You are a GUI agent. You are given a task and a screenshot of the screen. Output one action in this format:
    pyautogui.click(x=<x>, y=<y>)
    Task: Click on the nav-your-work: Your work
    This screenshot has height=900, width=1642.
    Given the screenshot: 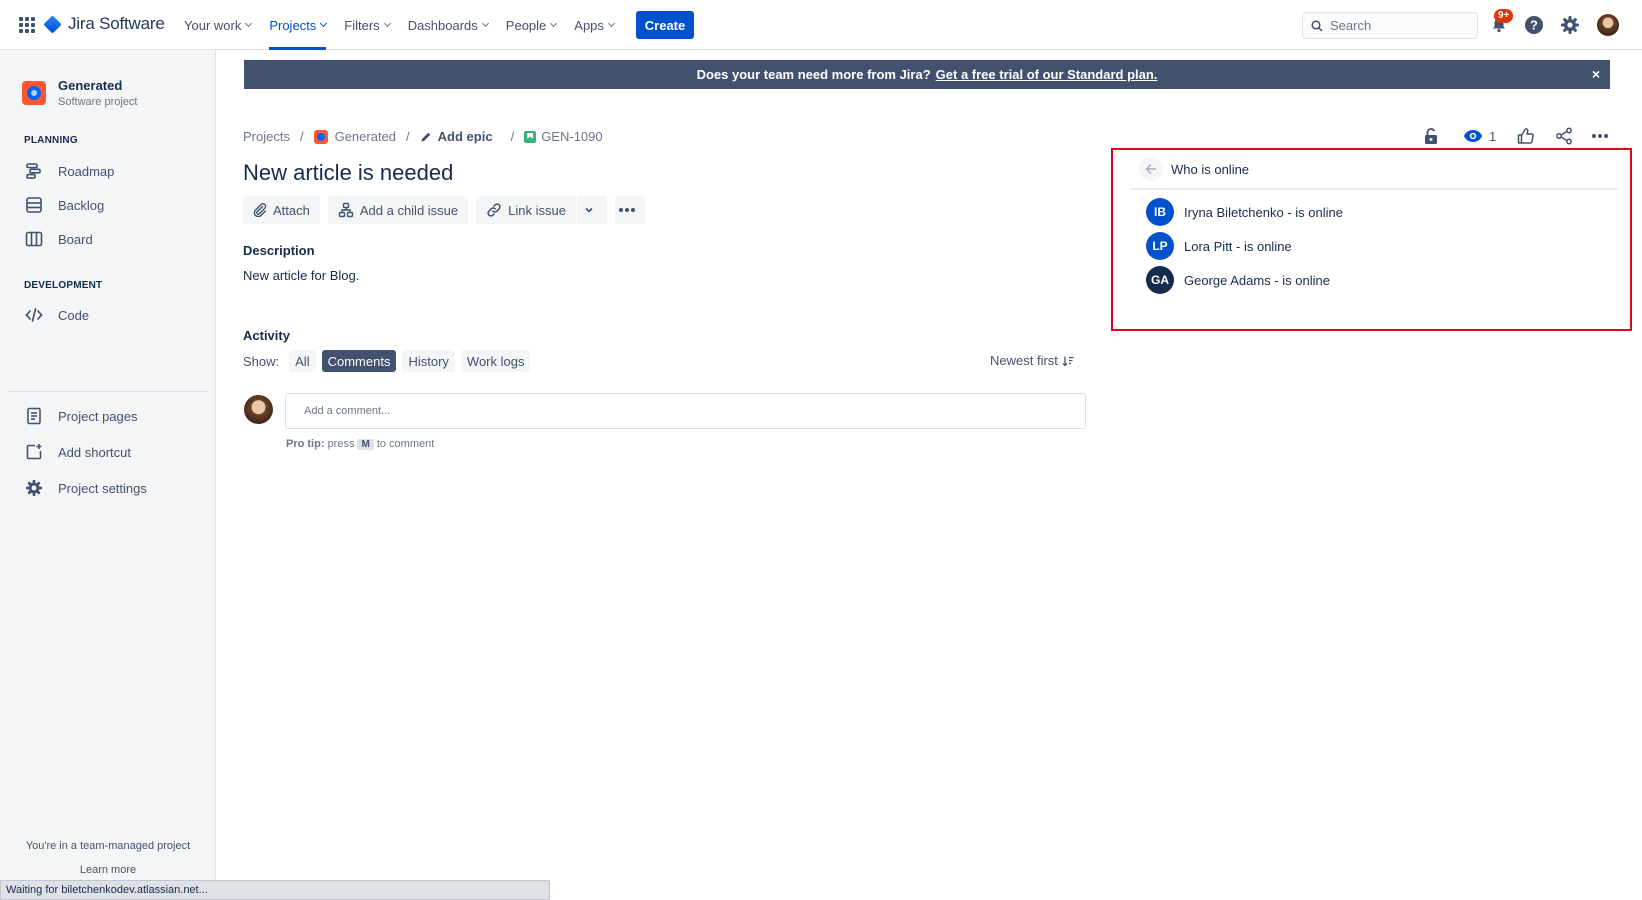 What is the action you would take?
    pyautogui.click(x=218, y=25)
    